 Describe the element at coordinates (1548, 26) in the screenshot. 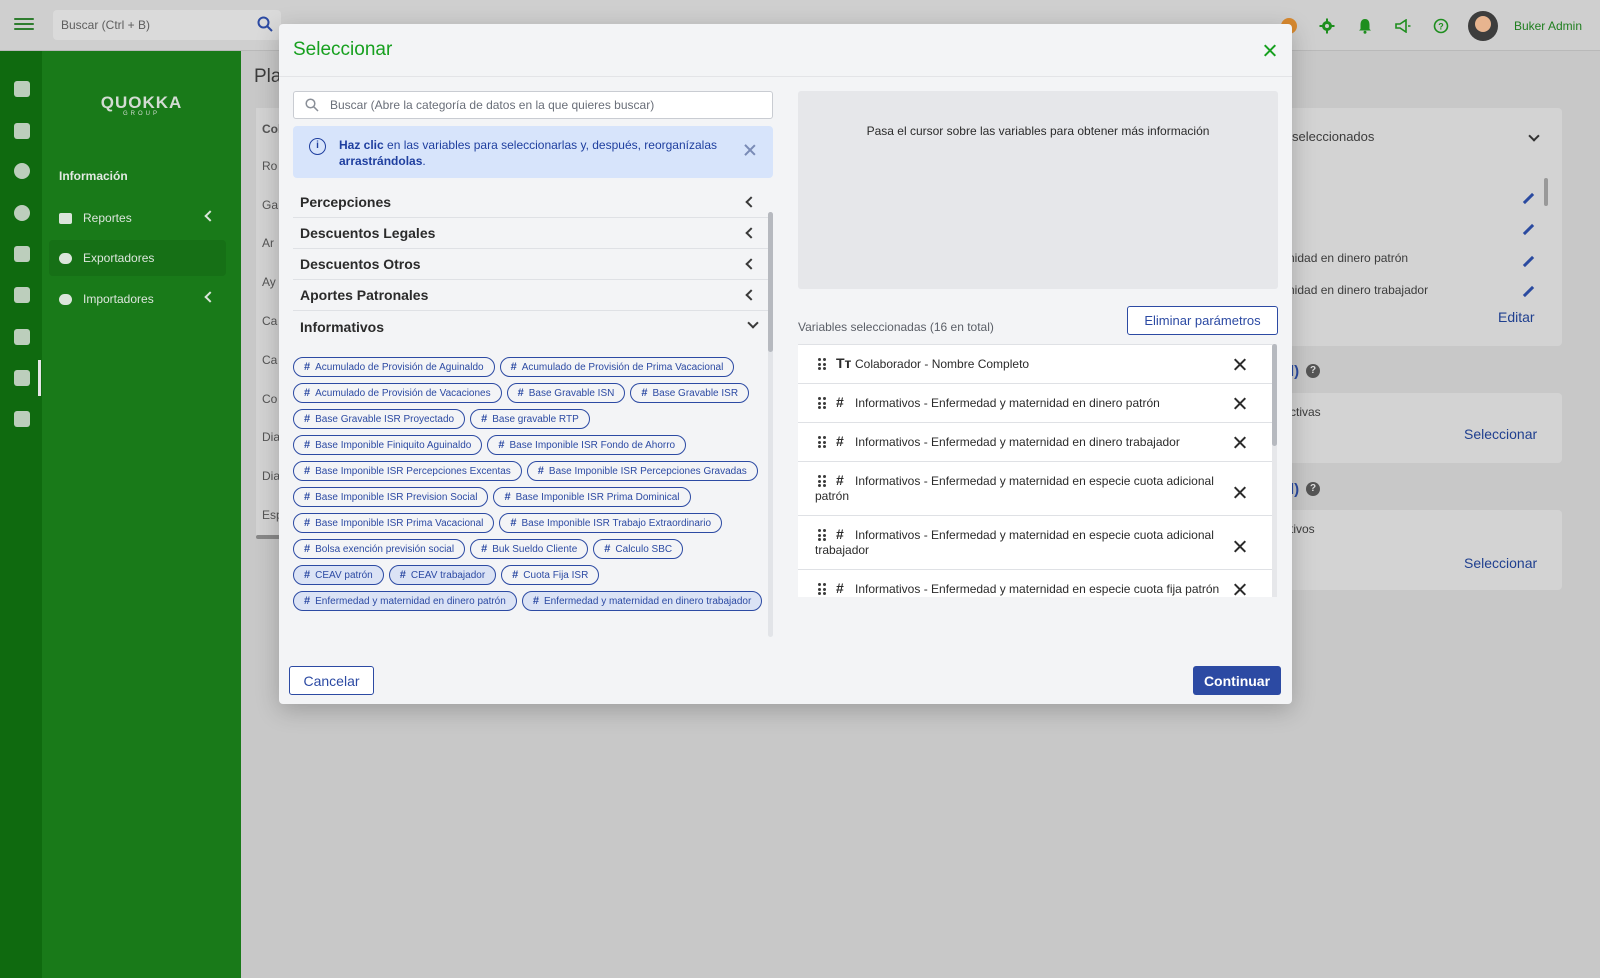

I see `user-name: Buker Admin` at that location.